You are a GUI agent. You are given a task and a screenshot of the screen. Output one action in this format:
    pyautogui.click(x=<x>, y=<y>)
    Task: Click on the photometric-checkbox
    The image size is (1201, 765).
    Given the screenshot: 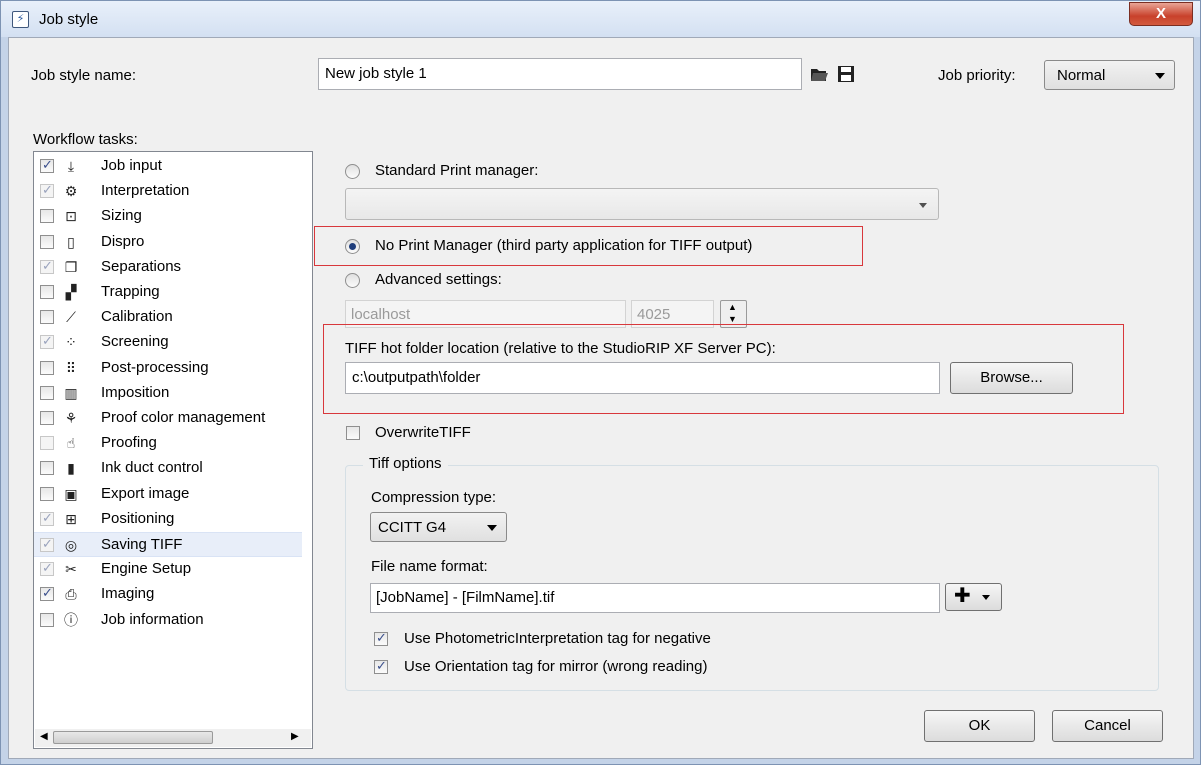 What is the action you would take?
    pyautogui.click(x=381, y=638)
    